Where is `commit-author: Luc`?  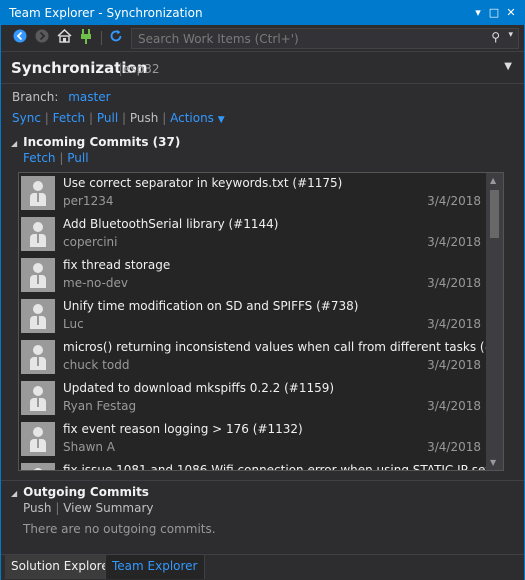 commit-author: Luc is located at coordinates (73, 324).